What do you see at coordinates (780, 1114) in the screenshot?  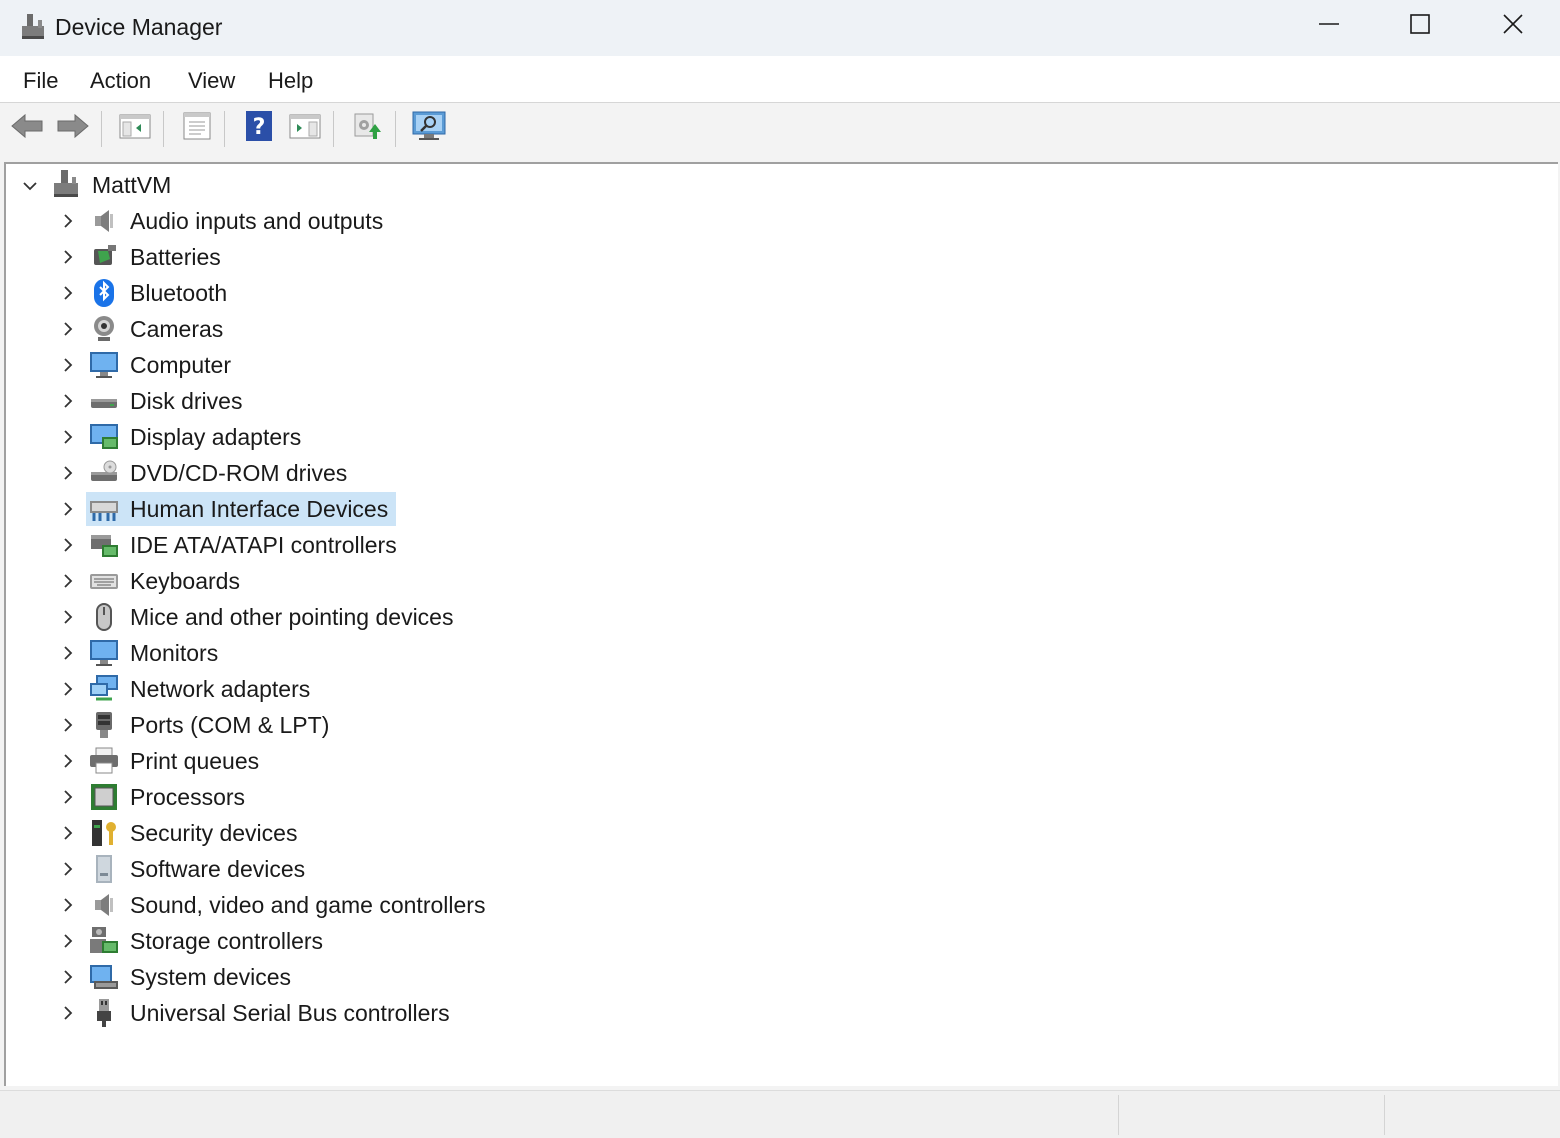 I see `status-bar` at bounding box center [780, 1114].